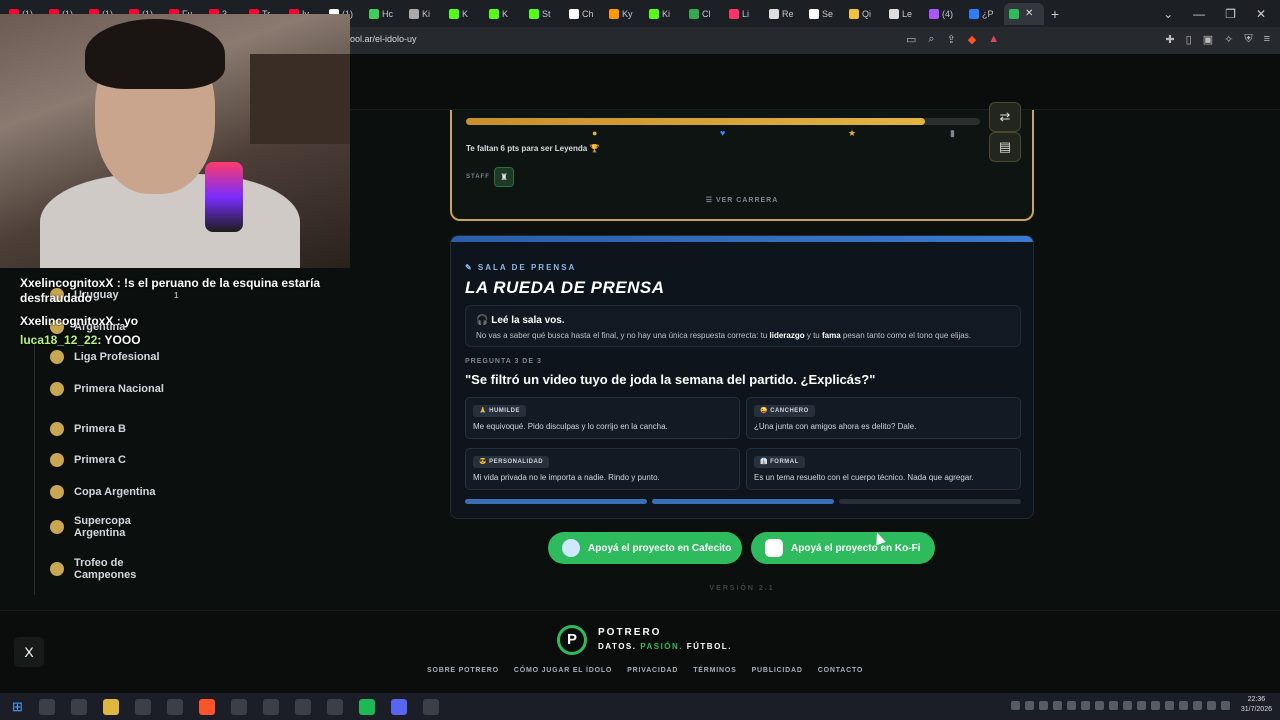 Image resolution: width=1280 pixels, height=720 pixels. I want to click on leo-icon: ✧, so click(1228, 39).